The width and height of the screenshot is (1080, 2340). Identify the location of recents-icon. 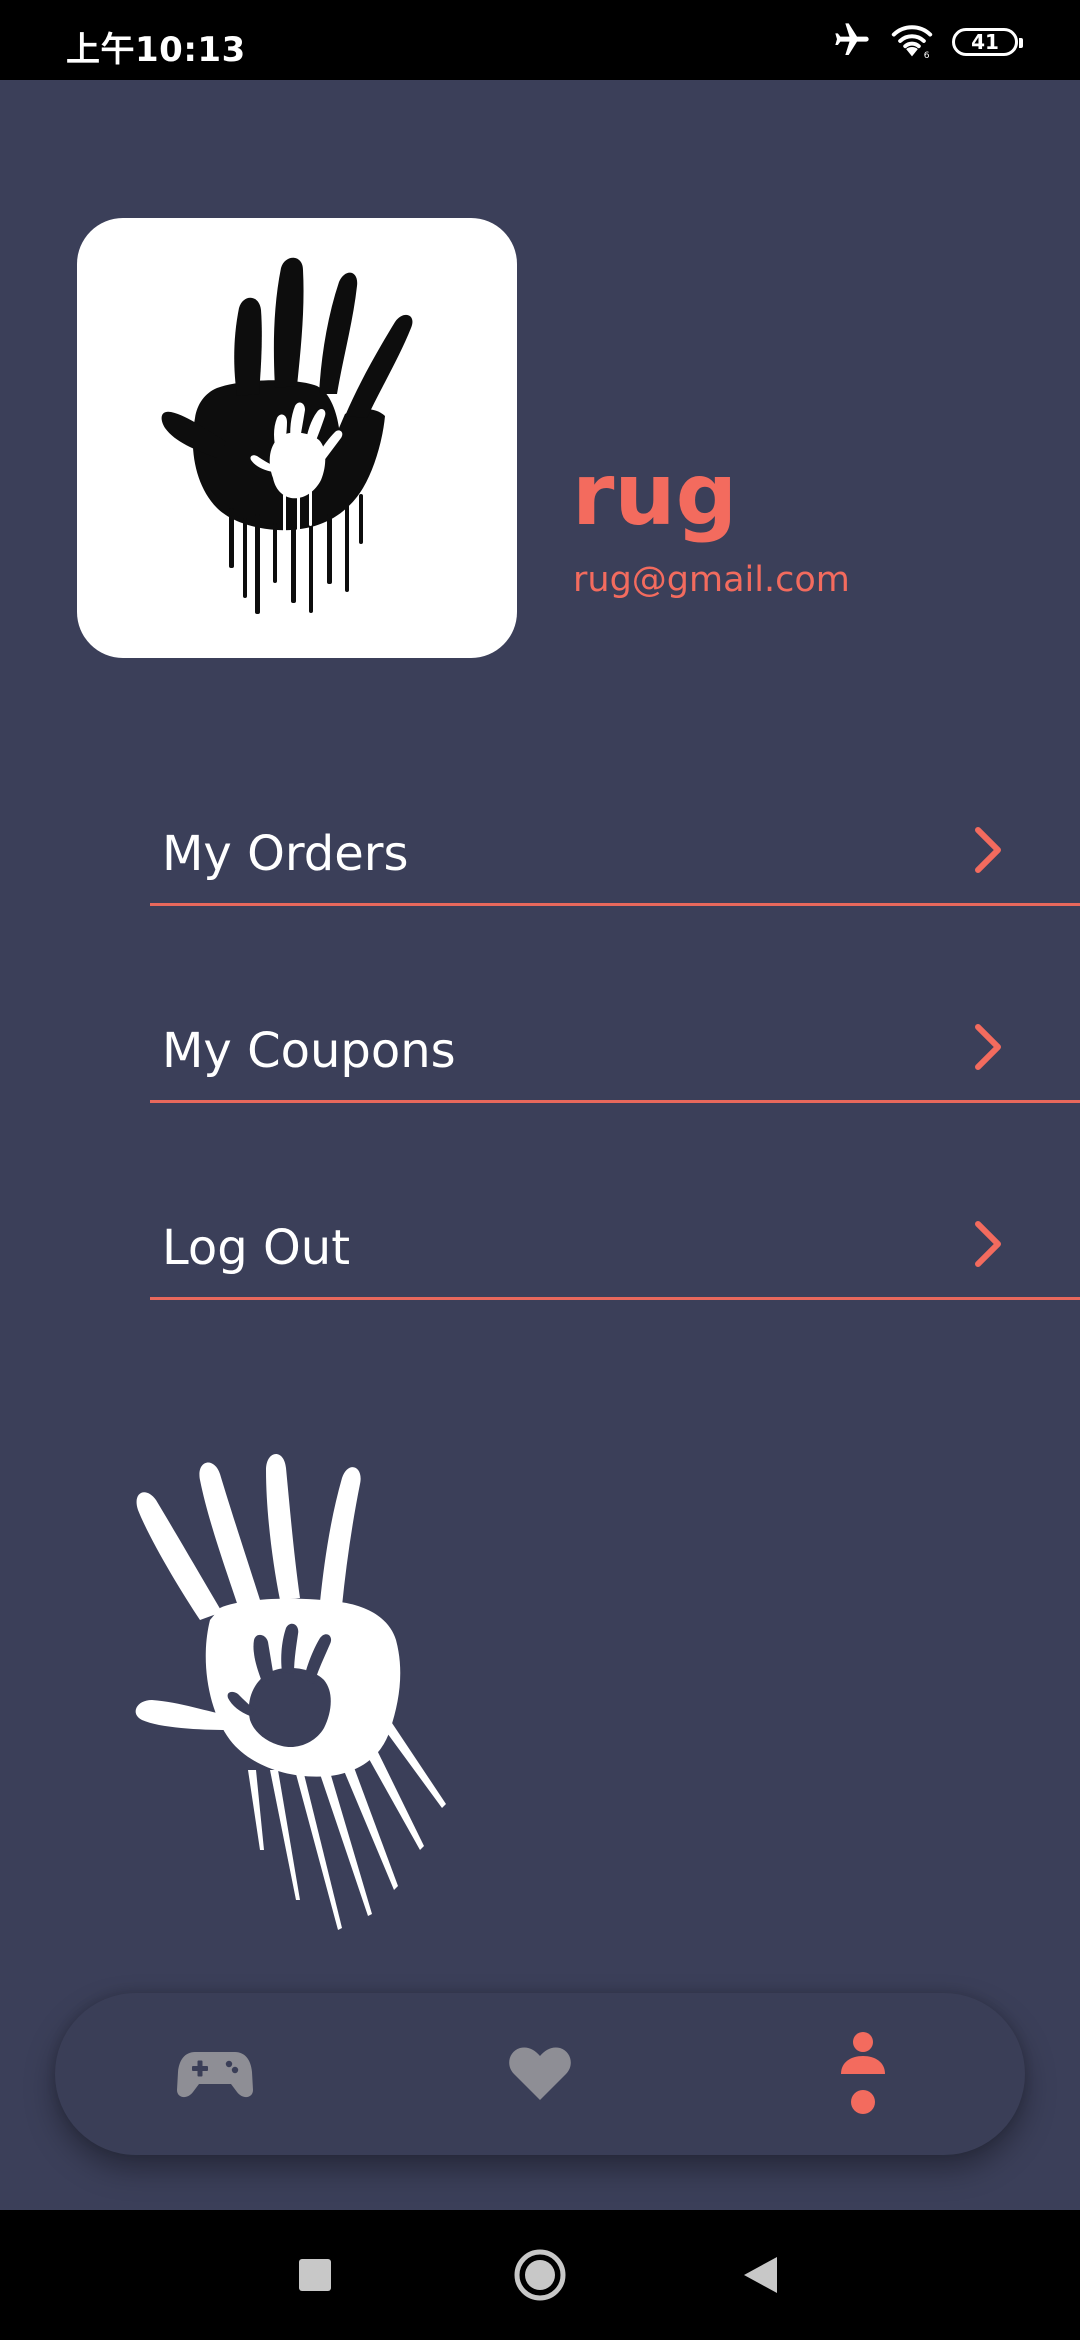
(315, 2275).